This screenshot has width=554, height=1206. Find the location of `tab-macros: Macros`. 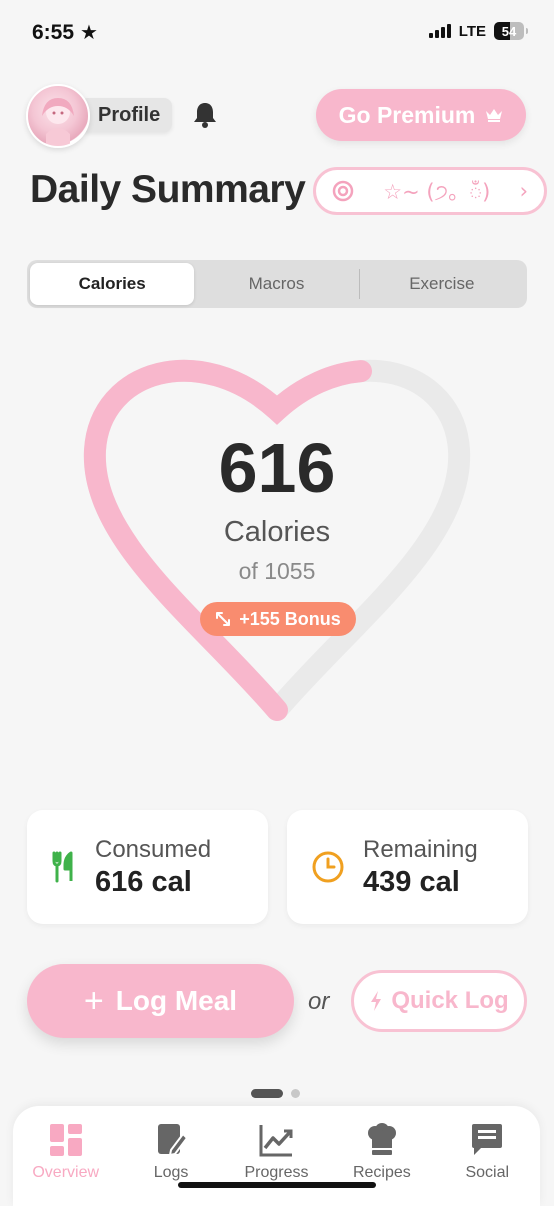

tab-macros: Macros is located at coordinates (276, 284).